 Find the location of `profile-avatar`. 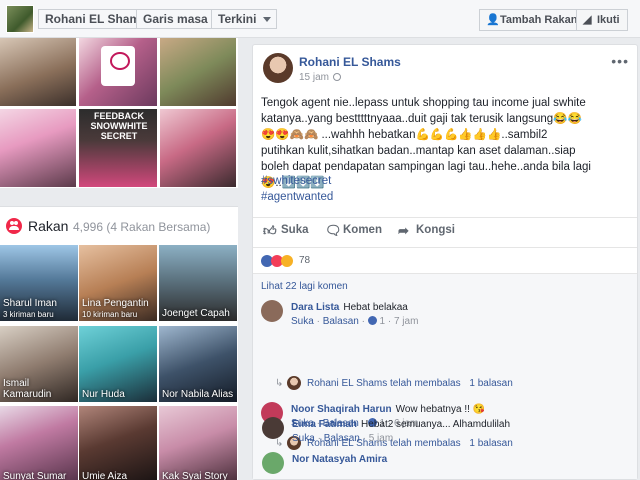

profile-avatar is located at coordinates (20, 19).